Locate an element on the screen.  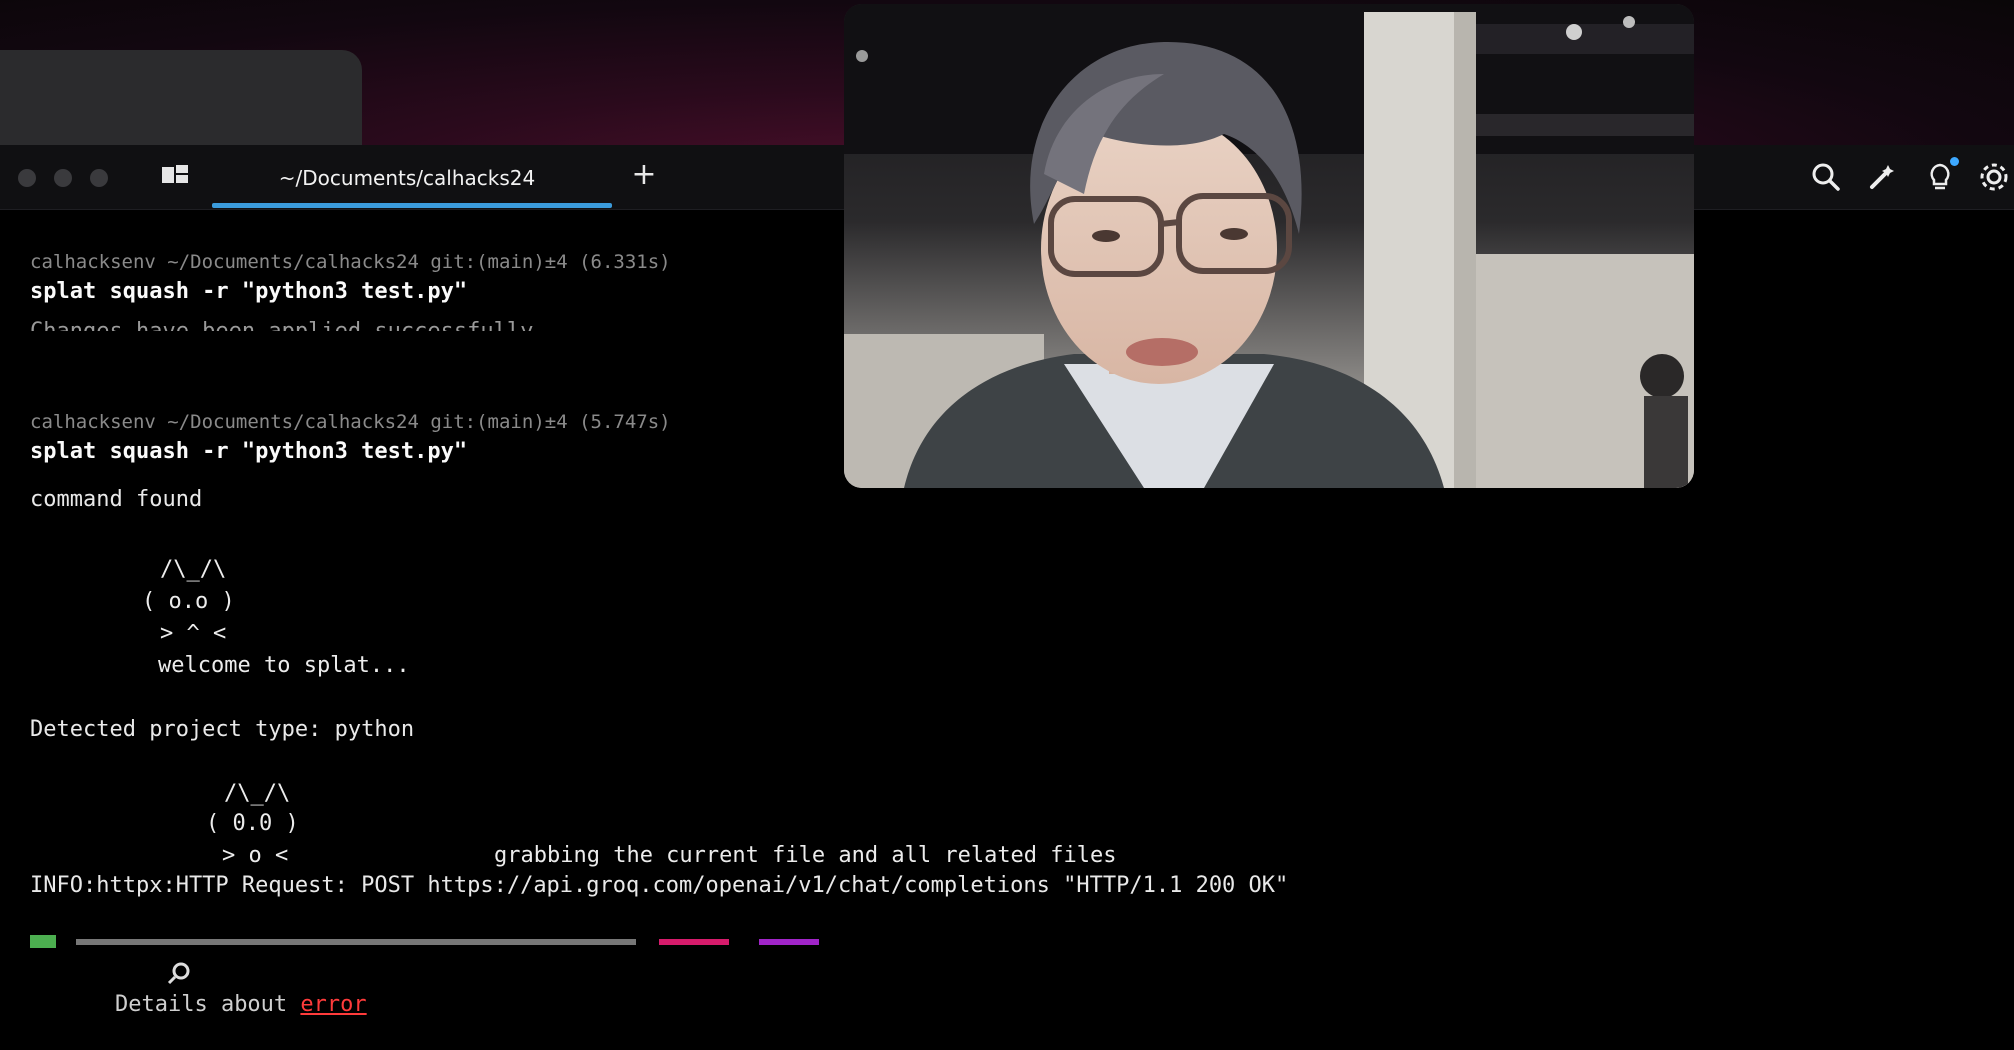
ascii-cat-face: ( 0.0 ) is located at coordinates (252, 823).